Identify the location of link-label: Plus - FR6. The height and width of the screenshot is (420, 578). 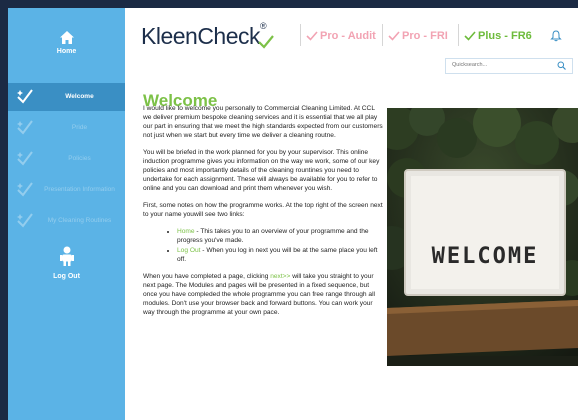
(505, 36).